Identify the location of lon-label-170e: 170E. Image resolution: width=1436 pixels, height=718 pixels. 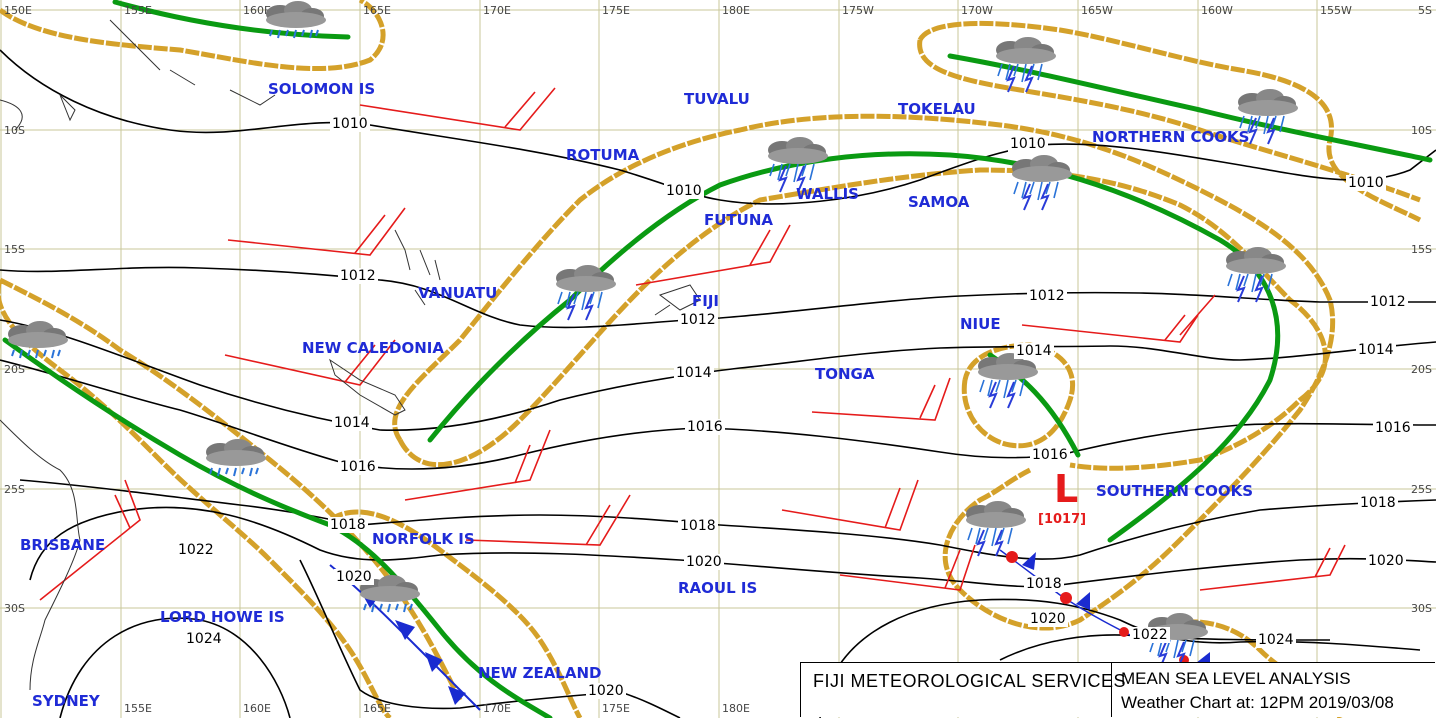
(497, 10).